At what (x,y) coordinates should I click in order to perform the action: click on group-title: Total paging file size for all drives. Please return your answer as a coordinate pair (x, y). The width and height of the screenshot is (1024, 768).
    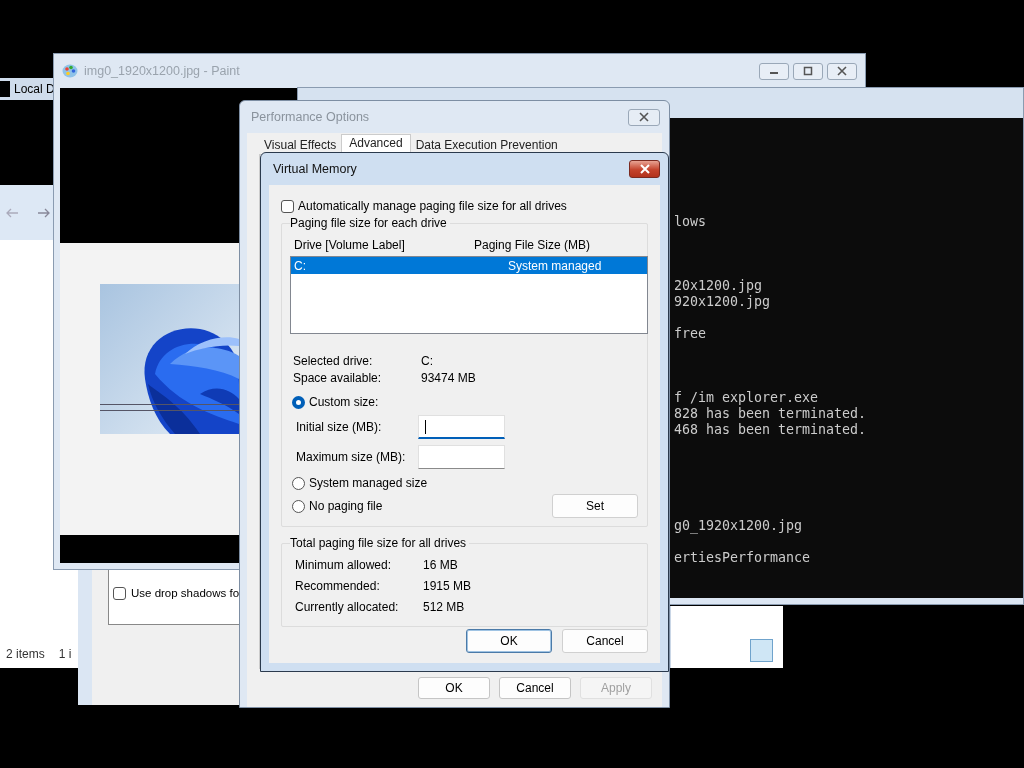
    Looking at the image, I should click on (380, 543).